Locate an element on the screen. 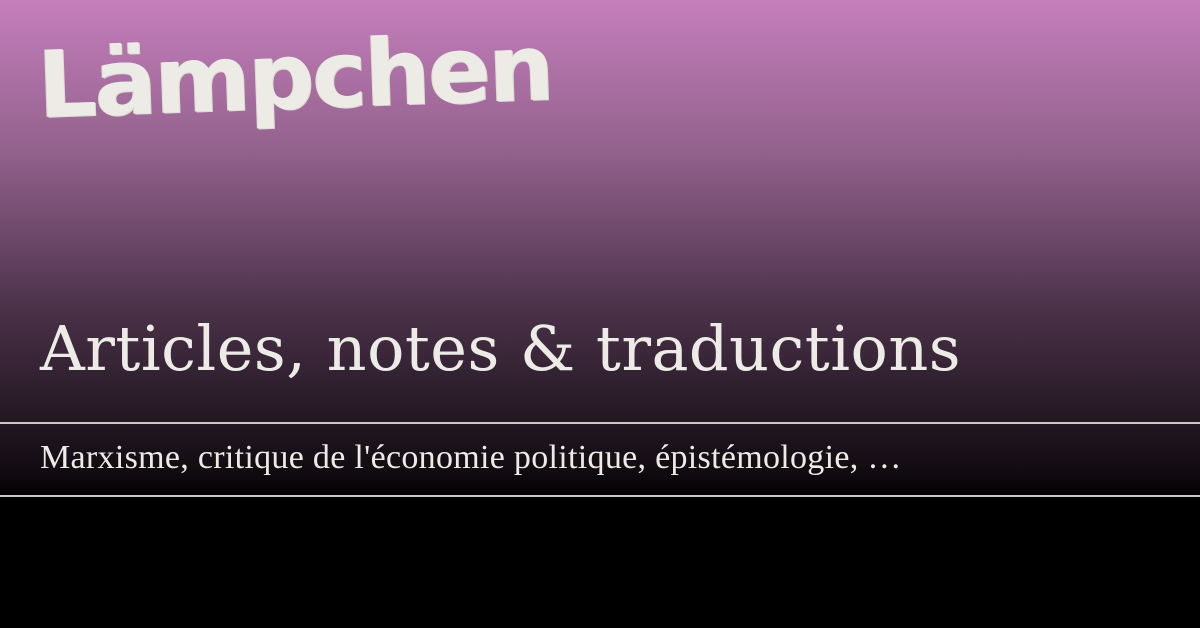  site-logo: Lämpchen is located at coordinates (295, 76).